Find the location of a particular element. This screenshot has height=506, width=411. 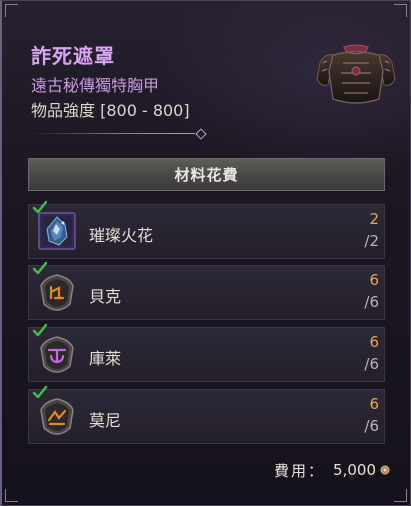

item-name: 詐死遮罩 is located at coordinates (73, 56).